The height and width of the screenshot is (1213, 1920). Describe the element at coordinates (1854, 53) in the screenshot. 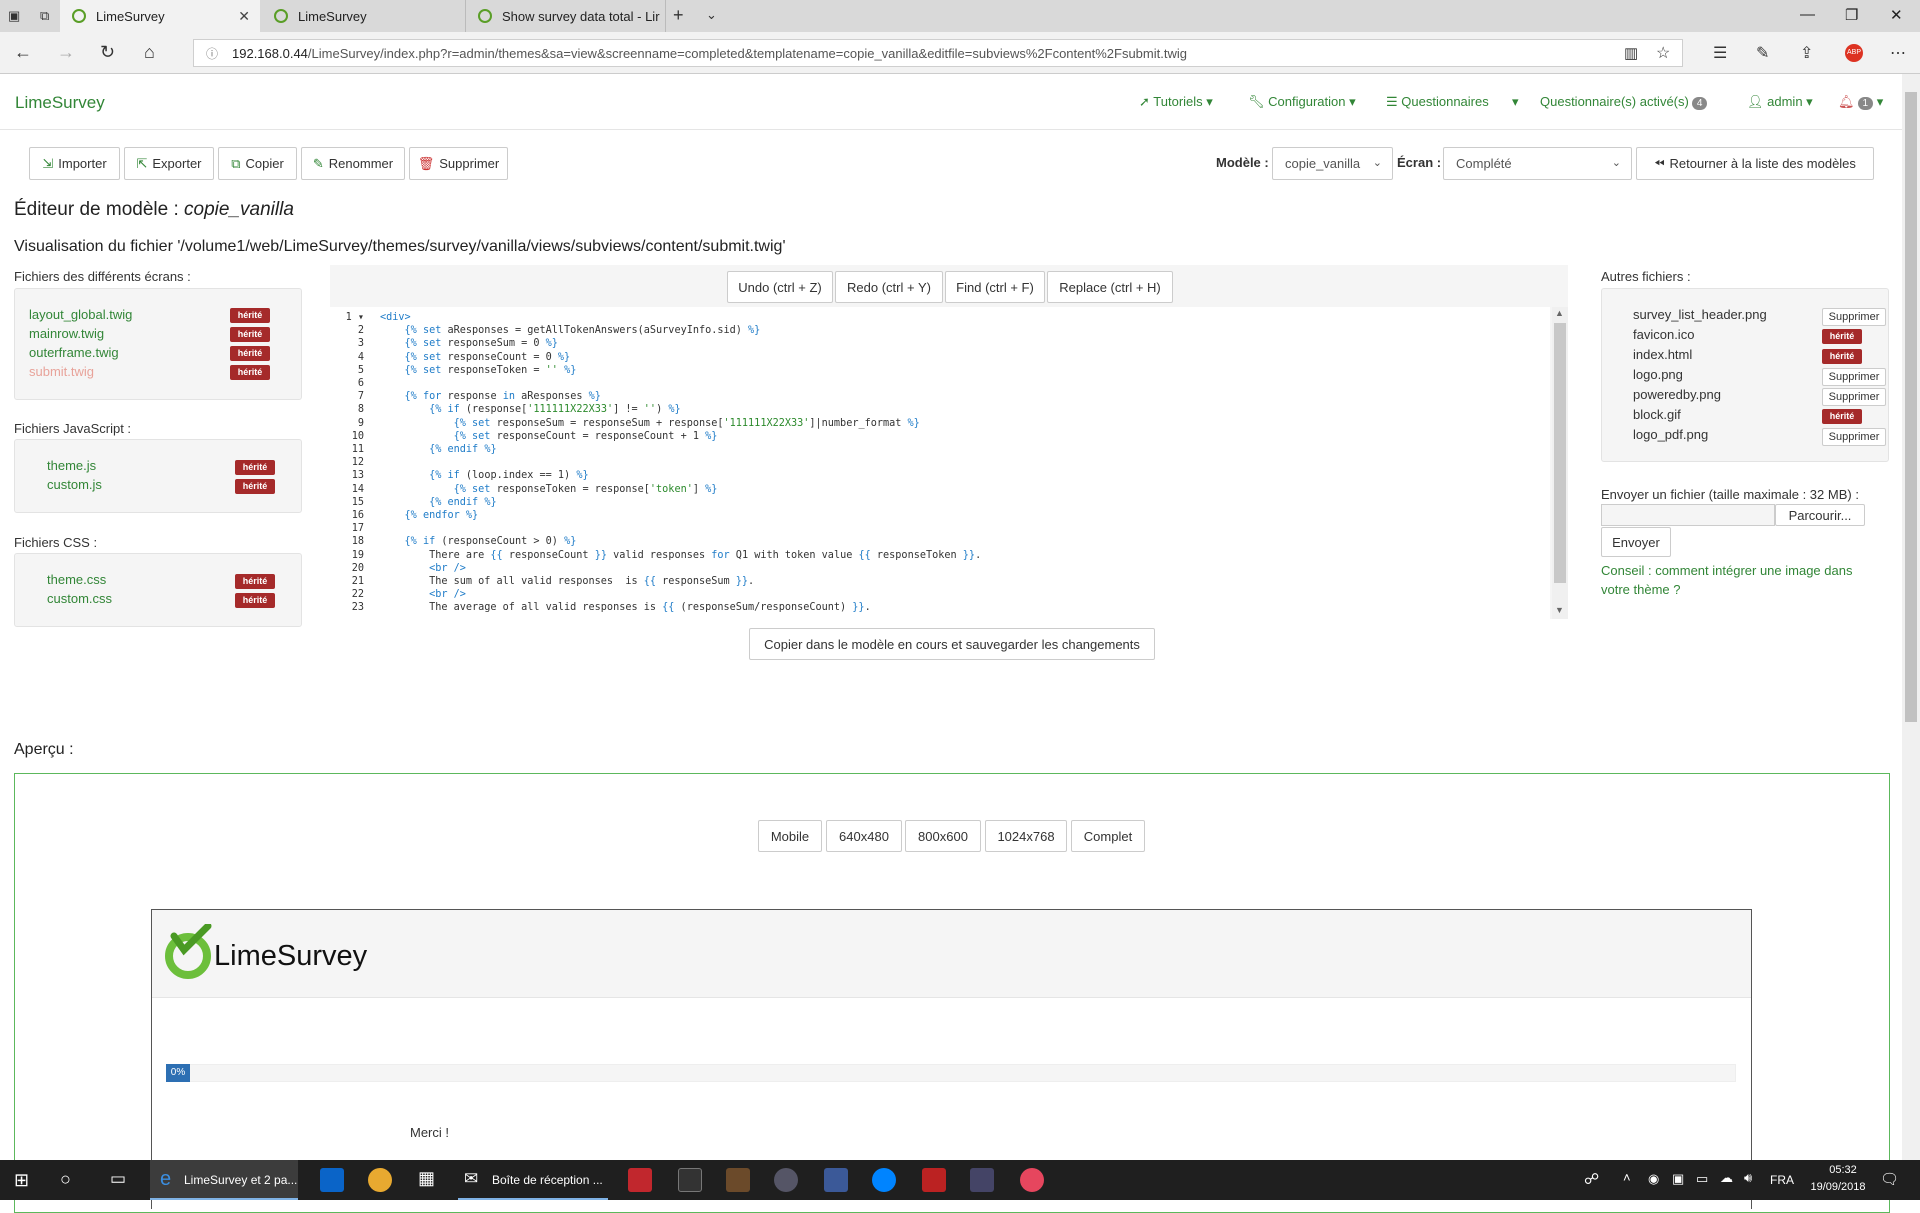

I see `adblock-icon: ABP` at that location.